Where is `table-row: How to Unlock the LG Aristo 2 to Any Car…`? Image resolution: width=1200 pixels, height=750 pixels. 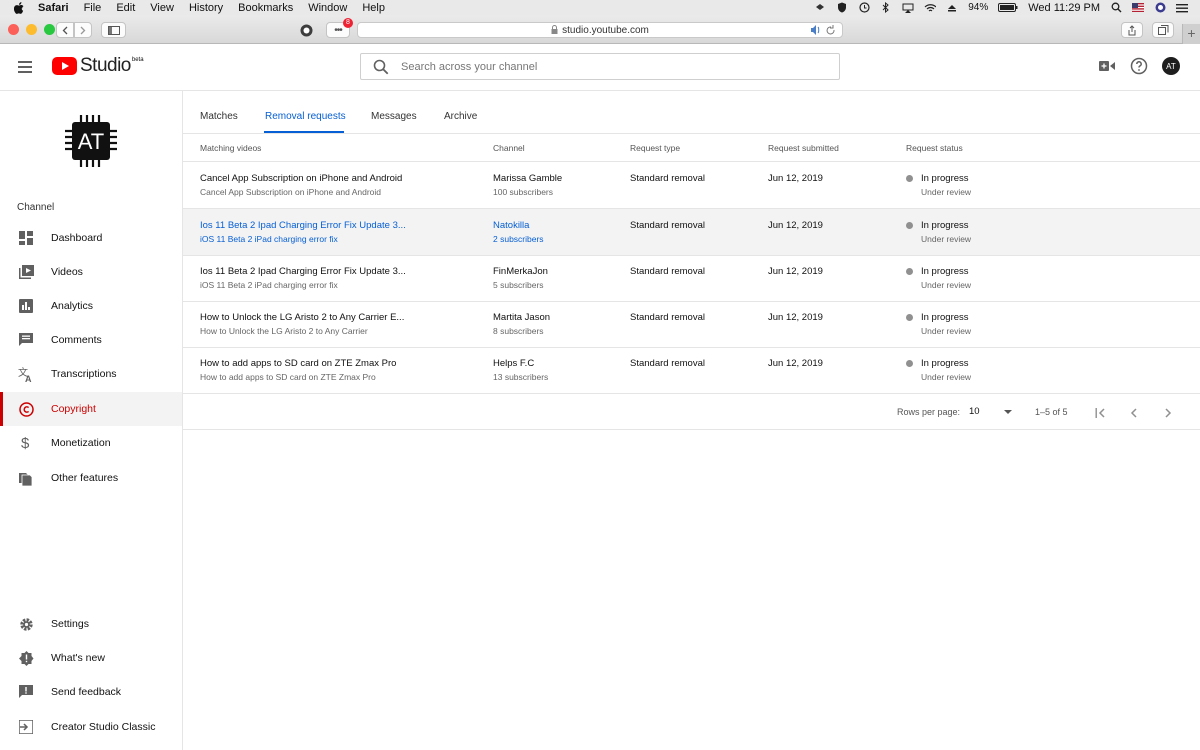 table-row: How to Unlock the LG Aristo 2 to Any Car… is located at coordinates (691, 324).